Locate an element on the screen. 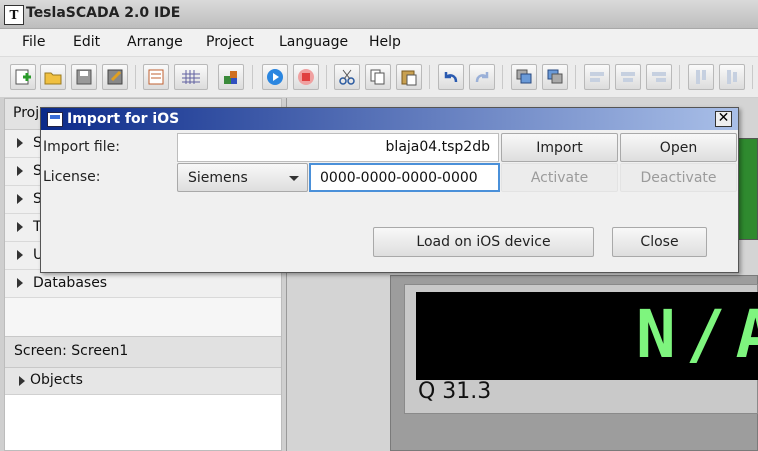 This screenshot has width=758, height=451. license-vendor-select: Siemens is located at coordinates (242, 177).